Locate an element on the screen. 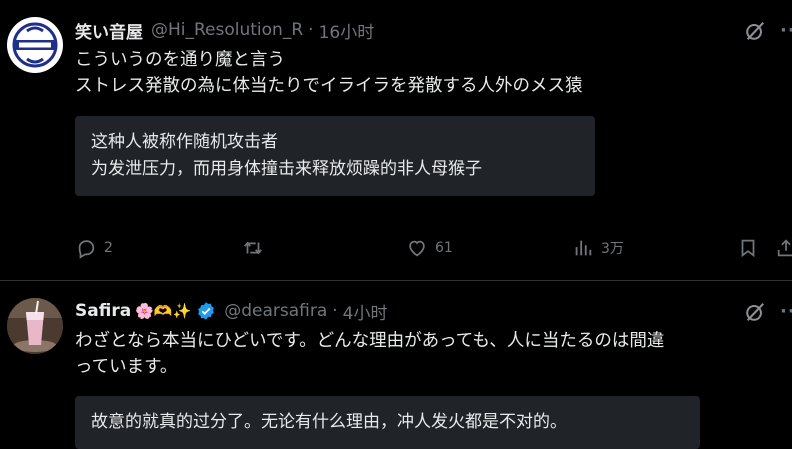 This screenshot has height=449, width=792. translation-line: 这种人被称作随机攻击者 is located at coordinates (184, 142).